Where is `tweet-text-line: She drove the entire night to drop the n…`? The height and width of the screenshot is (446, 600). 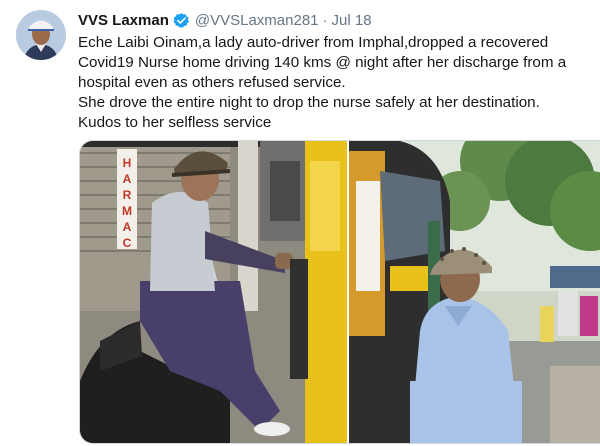 tweet-text-line: She drove the entire night to drop the n… is located at coordinates (309, 102).